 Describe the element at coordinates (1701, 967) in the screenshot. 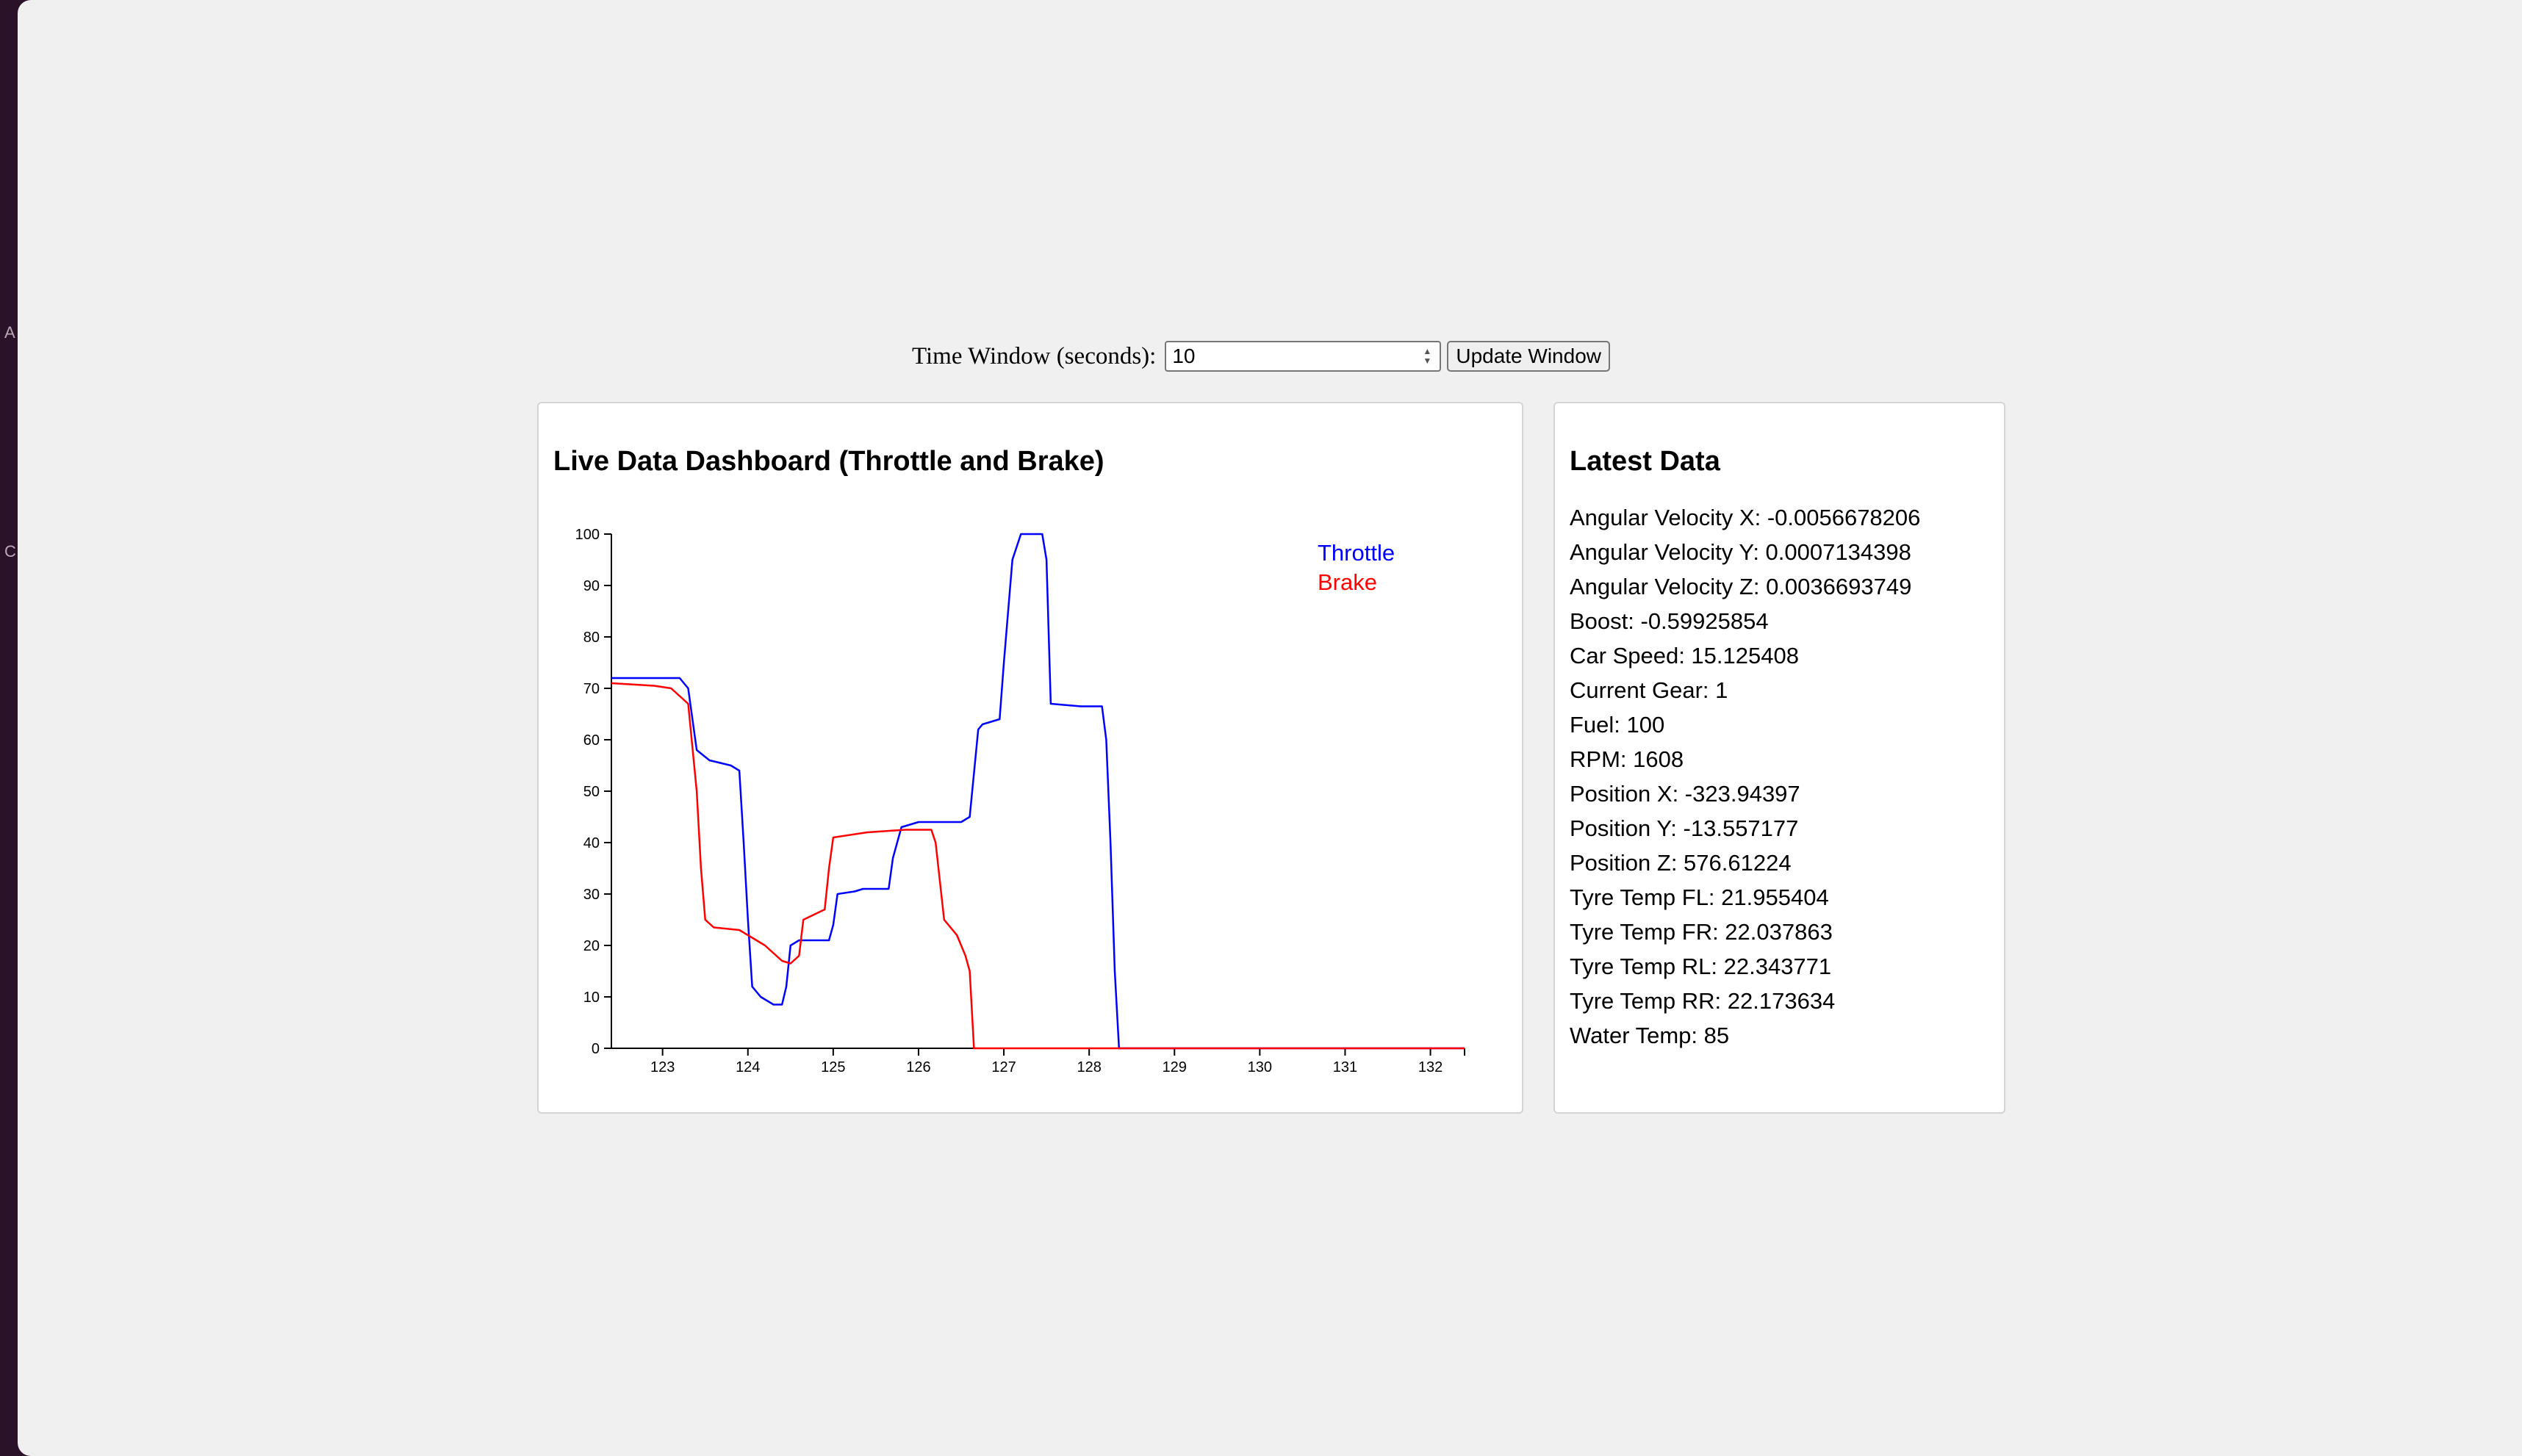

I see `latest-data-item: Tyre Temp RL: 22.343771` at that location.